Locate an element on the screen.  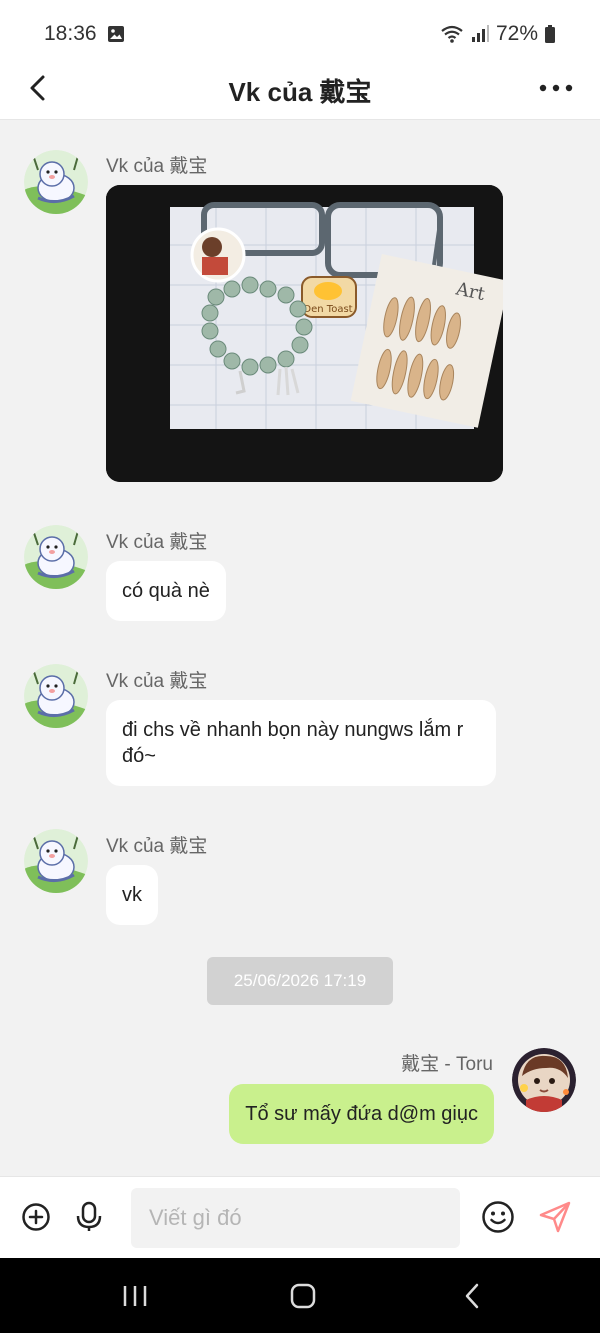
my-sender-name: 戴宝 - Toru is located at coordinates (447, 1064).